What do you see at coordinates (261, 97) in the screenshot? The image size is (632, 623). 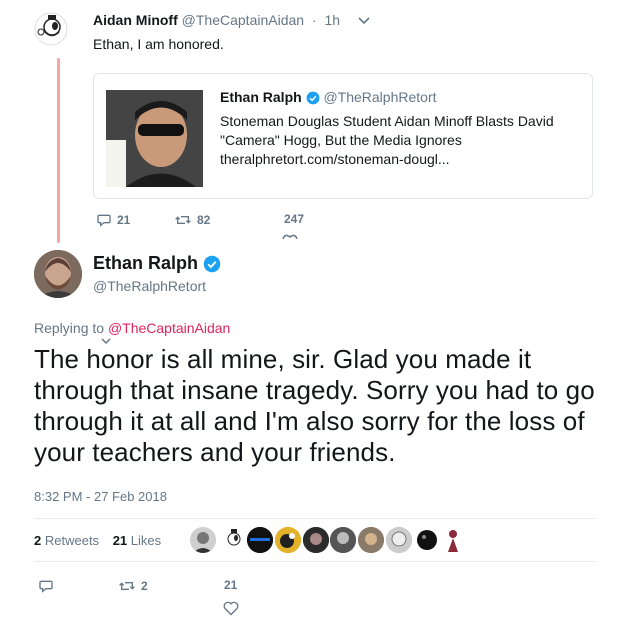 I see `quote-author-name: Ethan Ralph` at bounding box center [261, 97].